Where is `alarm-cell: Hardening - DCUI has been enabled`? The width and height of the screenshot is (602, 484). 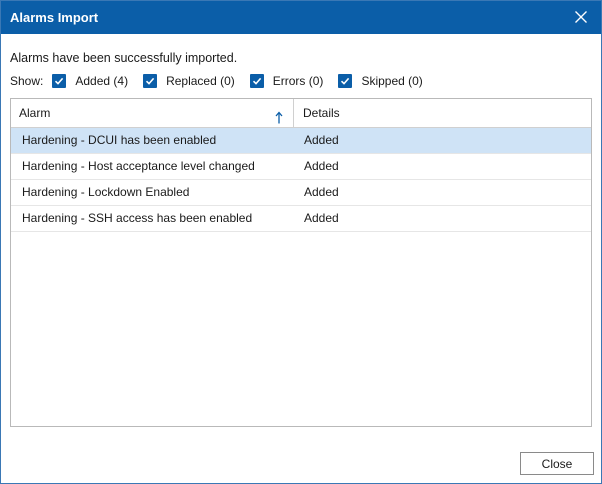
alarm-cell: Hardening - DCUI has been enabled is located at coordinates (119, 140).